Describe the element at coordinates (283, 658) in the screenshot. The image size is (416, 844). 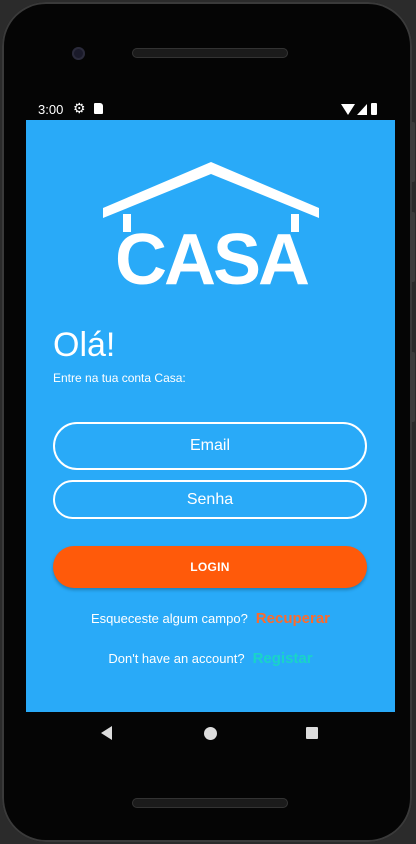
I see `register-link: Registar` at that location.